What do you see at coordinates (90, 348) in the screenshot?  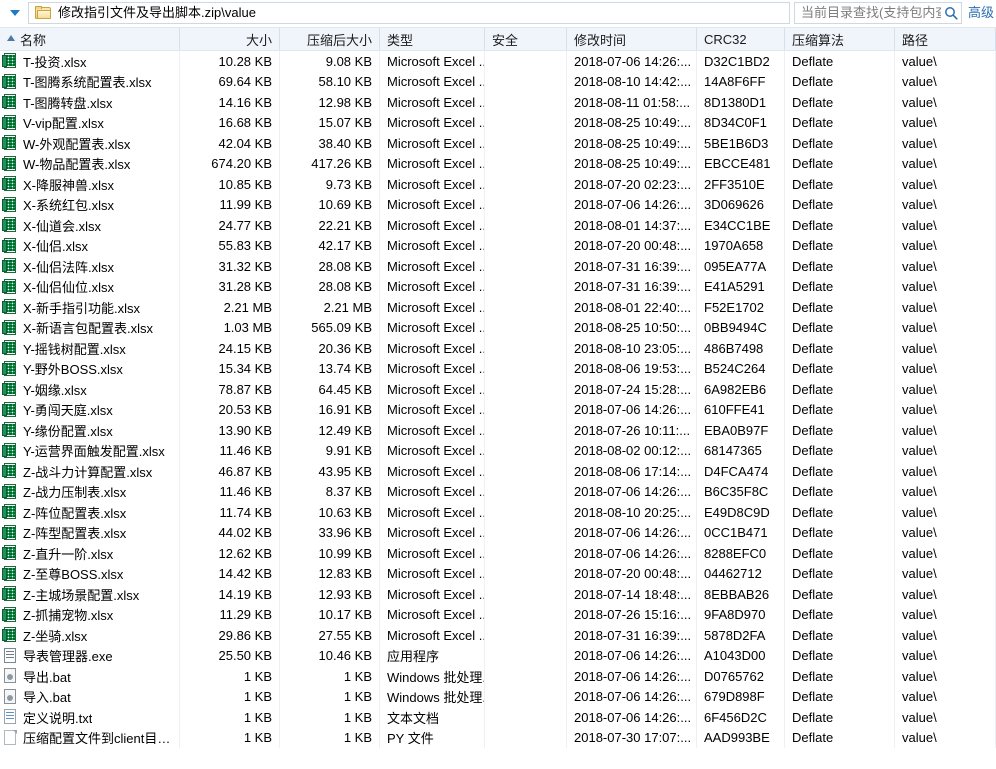 I see `cell-name: Y-摇钱树配置.xlsx` at bounding box center [90, 348].